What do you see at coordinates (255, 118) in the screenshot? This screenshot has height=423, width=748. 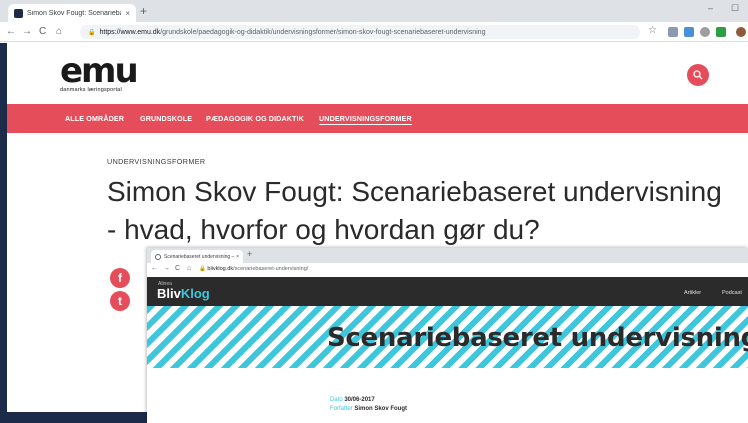 I see `nav-item-paedagogik-og-didaktik: PÆDAGOGIK OG DIDAKTIK` at bounding box center [255, 118].